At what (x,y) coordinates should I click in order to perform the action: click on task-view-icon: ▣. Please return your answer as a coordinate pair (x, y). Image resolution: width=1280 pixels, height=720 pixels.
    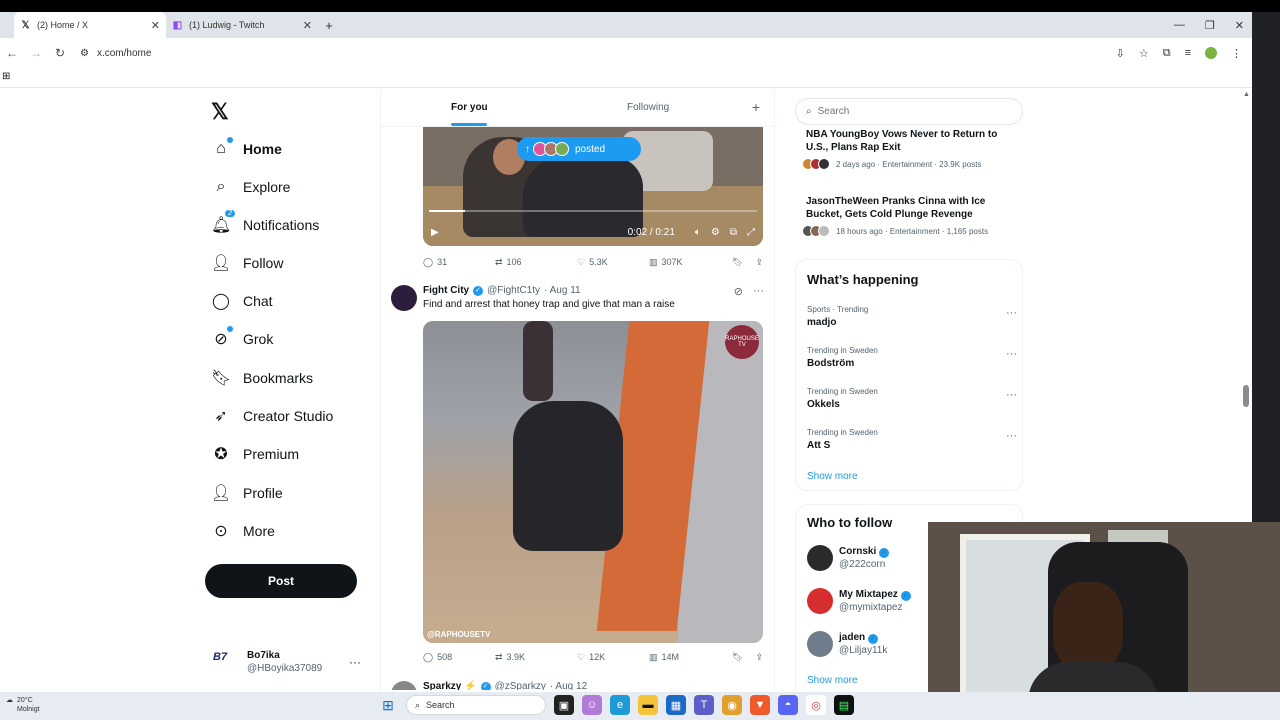
    Looking at the image, I should click on (564, 705).